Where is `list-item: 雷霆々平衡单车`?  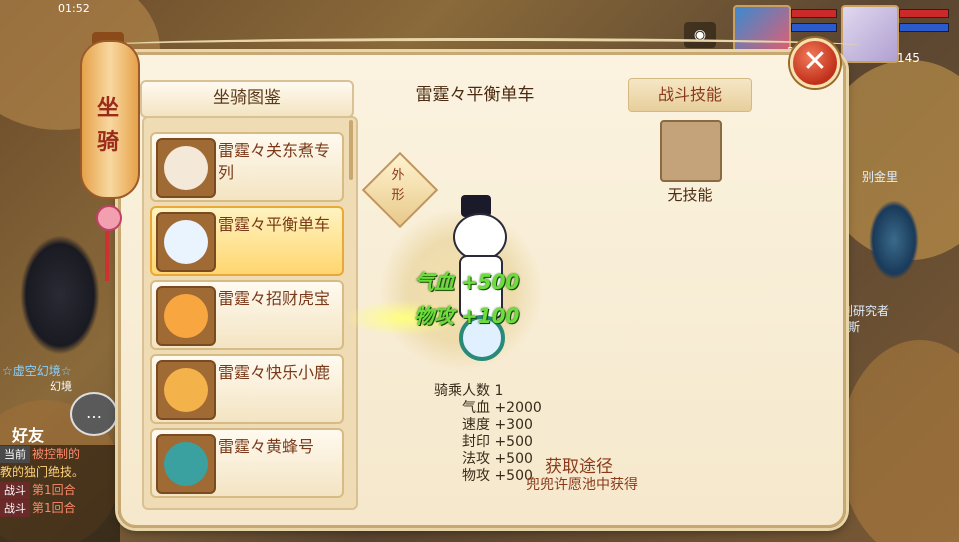 list-item: 雷霆々平衡单车 is located at coordinates (247, 241).